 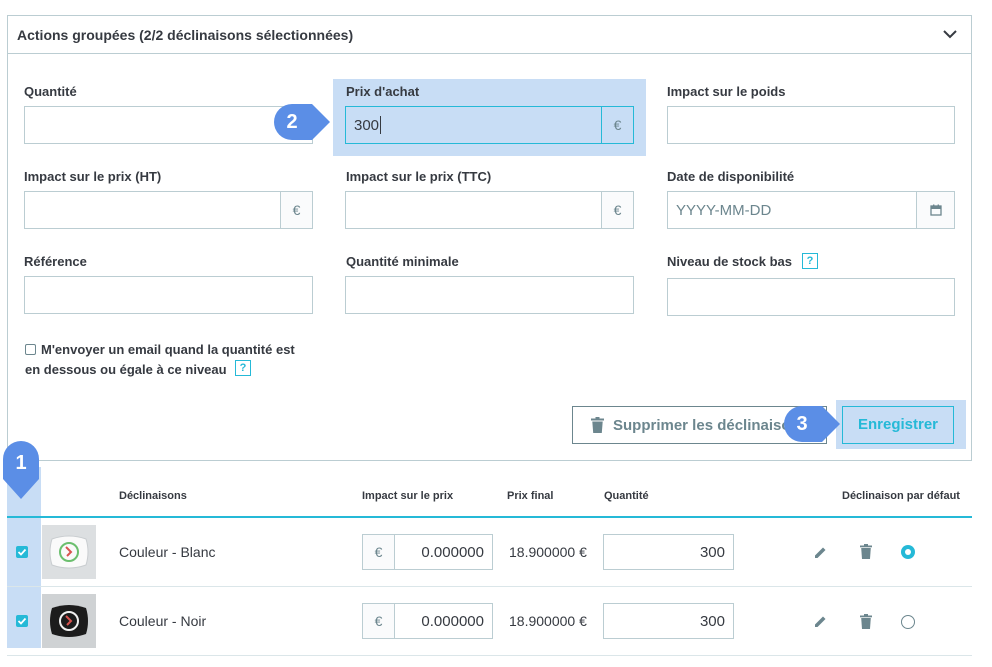 I want to click on calendar-icon, so click(x=935, y=210).